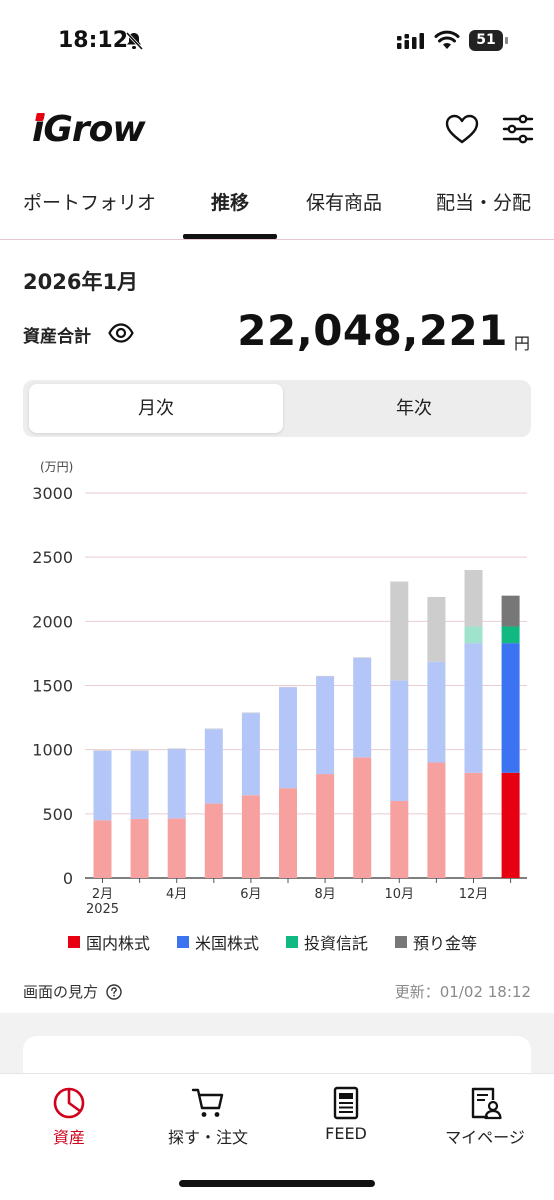 This screenshot has width=554, height=1200. I want to click on x-tick-label: 12月, so click(474, 894).